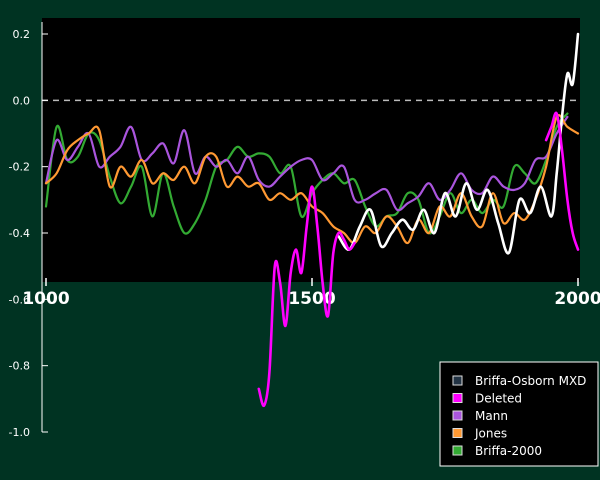 This screenshot has height=480, width=600. I want to click on x-tick-label: 1000, so click(45, 299).